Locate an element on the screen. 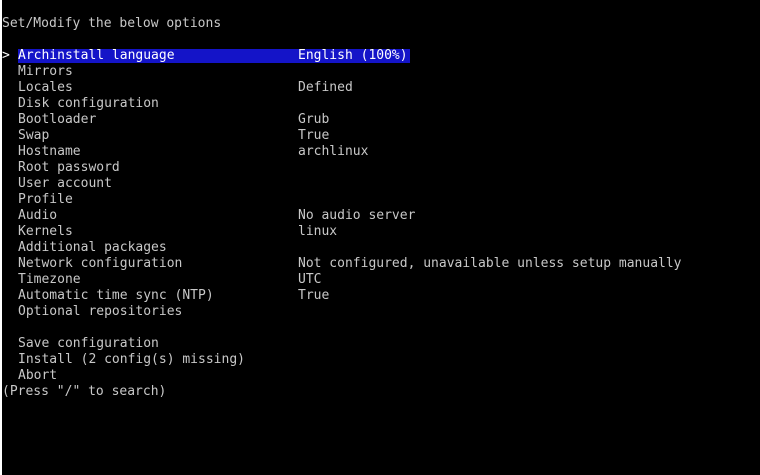 The height and width of the screenshot is (475, 760). menu-item-value: Grub is located at coordinates (314, 119).